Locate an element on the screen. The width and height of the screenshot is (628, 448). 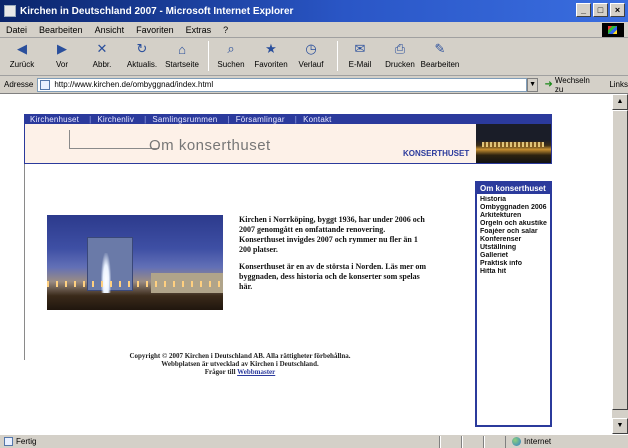
search-icon: ⌕ is located at coordinates (231, 48).